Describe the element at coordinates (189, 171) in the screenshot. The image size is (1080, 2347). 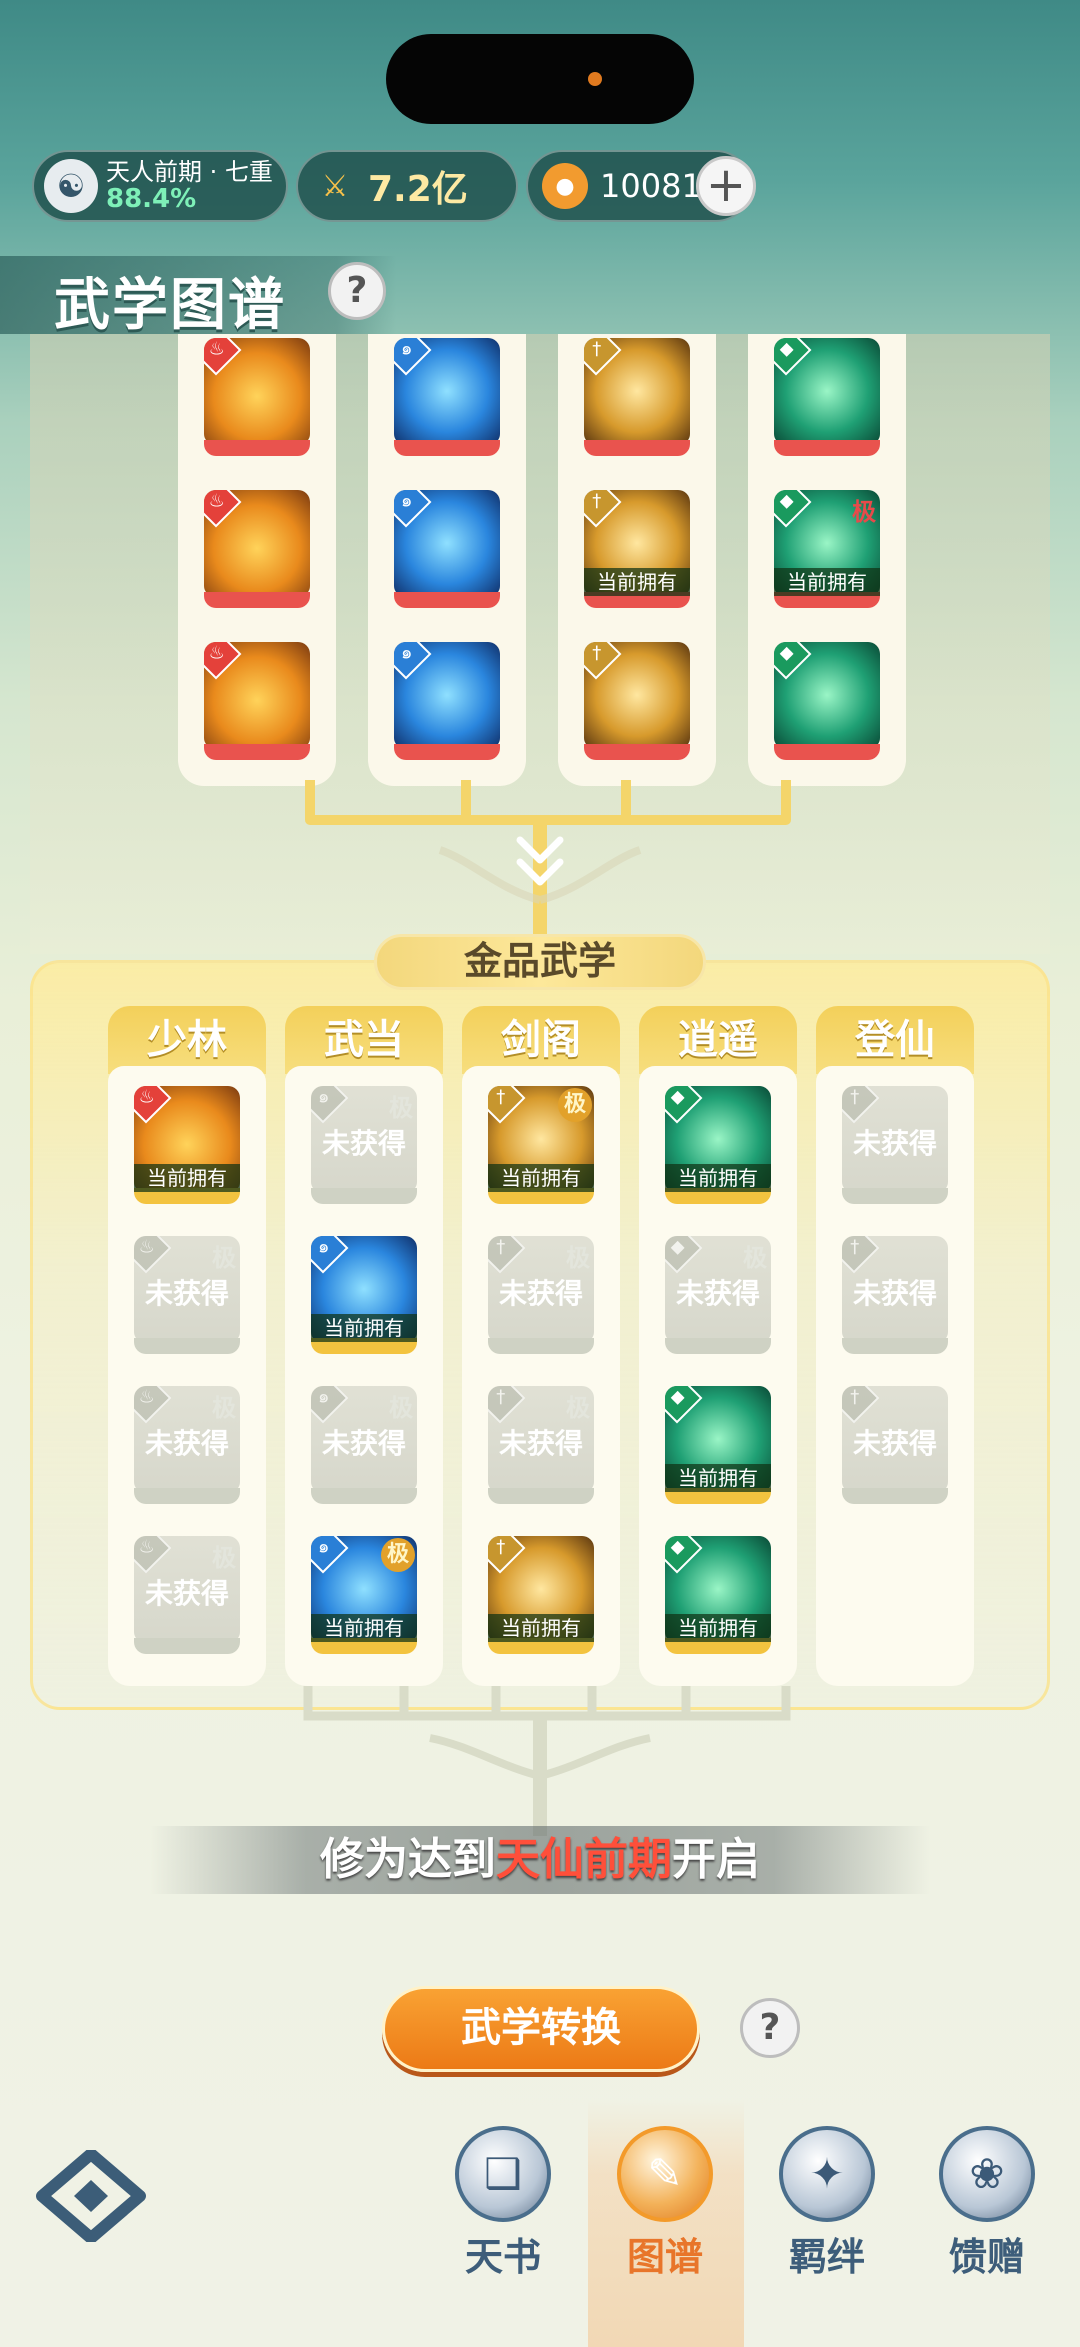
I see `rank-name: 天人前期 · 七重` at that location.